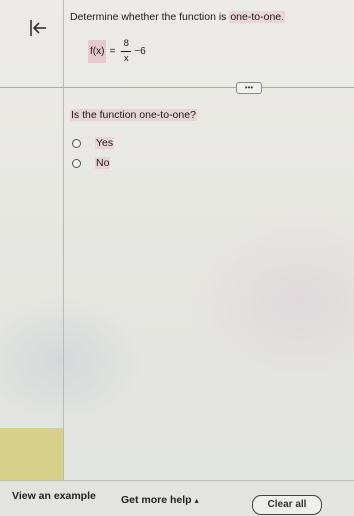 The height and width of the screenshot is (516, 354). I want to click on formula-tail: −6, so click(140, 51).